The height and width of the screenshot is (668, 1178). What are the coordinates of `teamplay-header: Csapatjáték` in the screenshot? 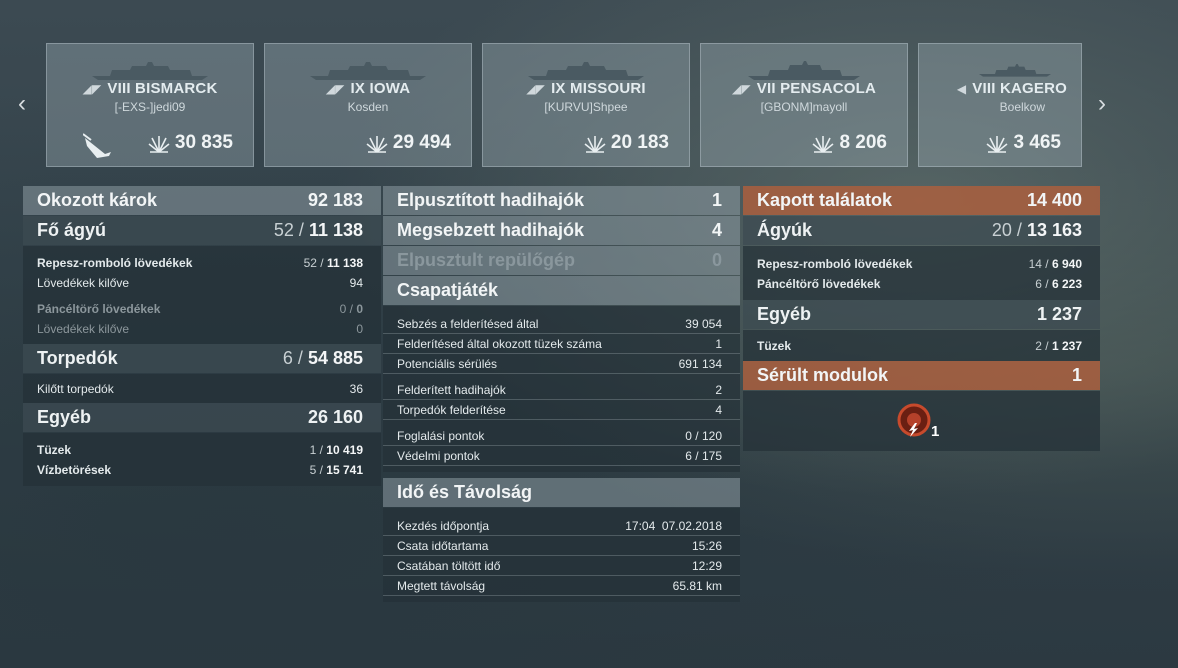 It's located at (561, 290).